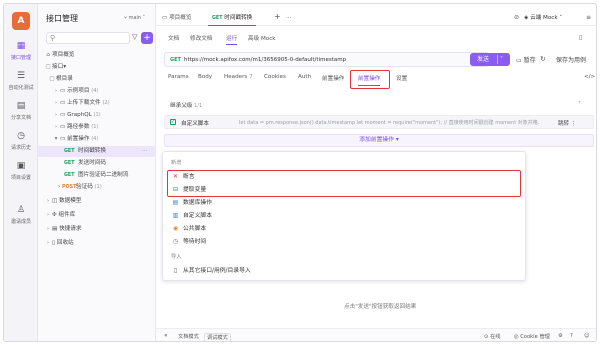  I want to click on new-tab-button: +, so click(277, 18).